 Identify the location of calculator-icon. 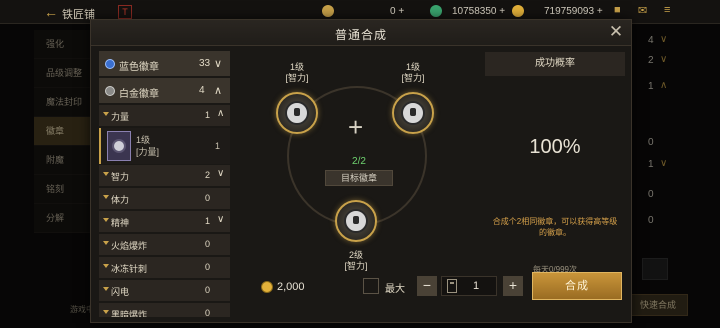
(452, 286).